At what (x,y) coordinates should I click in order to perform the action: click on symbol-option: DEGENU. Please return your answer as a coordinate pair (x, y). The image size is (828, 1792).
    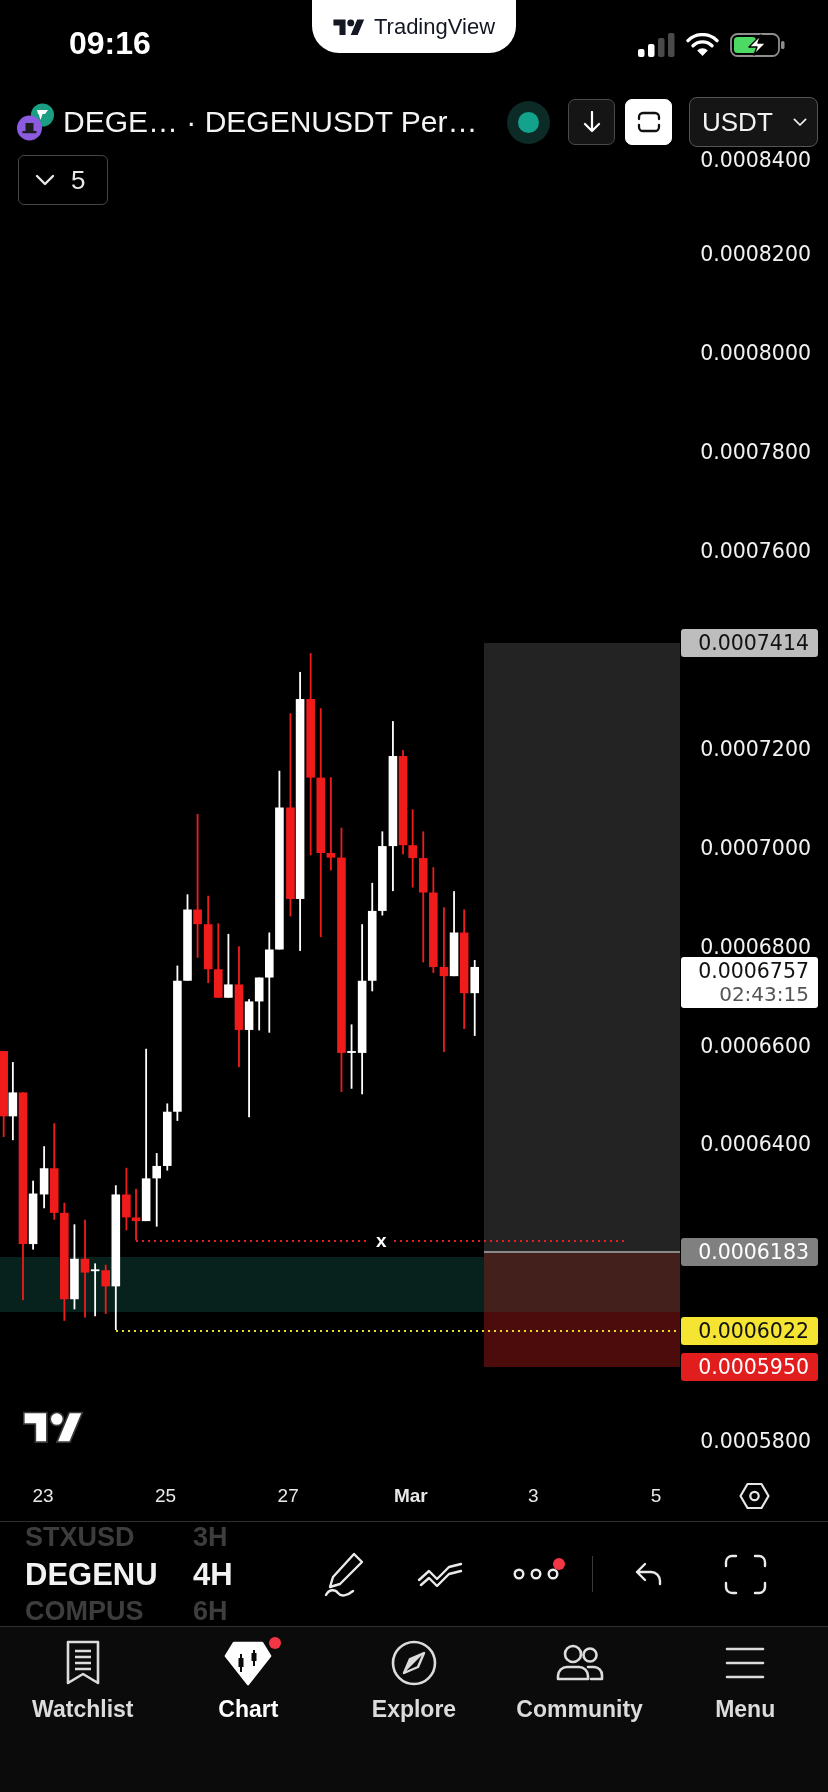
    Looking at the image, I should click on (91, 1574).